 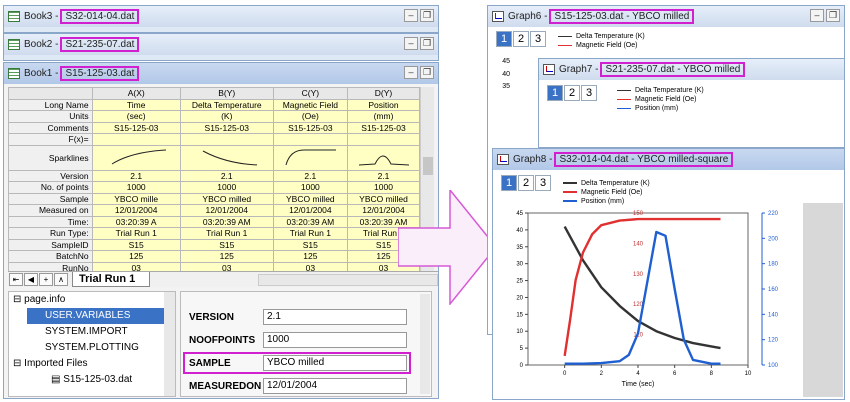 What do you see at coordinates (335, 340) in the screenshot?
I see `prop-value-noofpoints: 1000` at bounding box center [335, 340].